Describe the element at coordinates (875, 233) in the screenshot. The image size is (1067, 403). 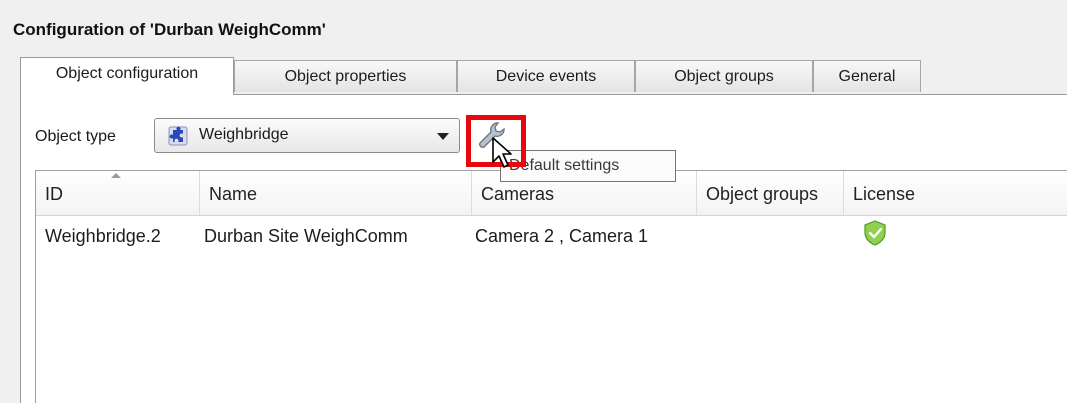
I see `license-shield-check-icon` at that location.